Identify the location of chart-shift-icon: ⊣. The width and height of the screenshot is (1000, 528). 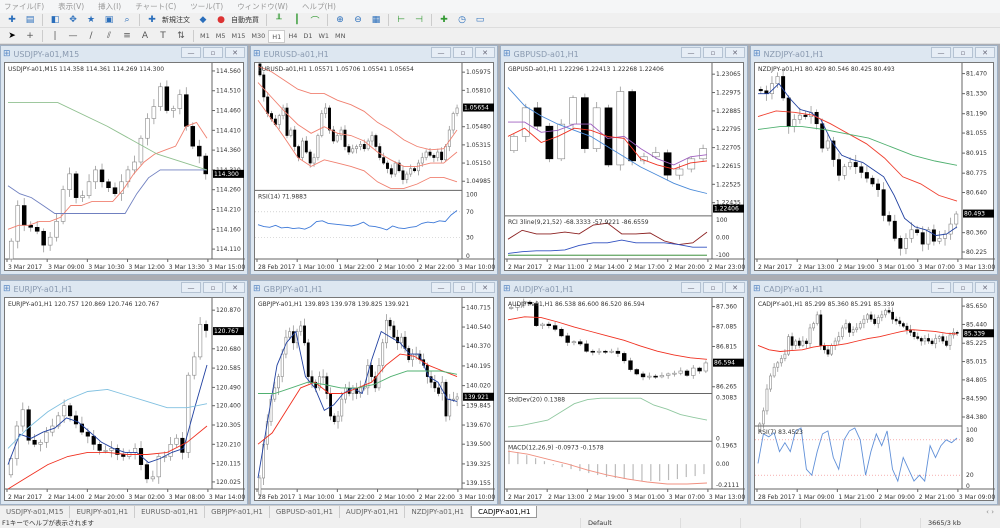
(419, 20).